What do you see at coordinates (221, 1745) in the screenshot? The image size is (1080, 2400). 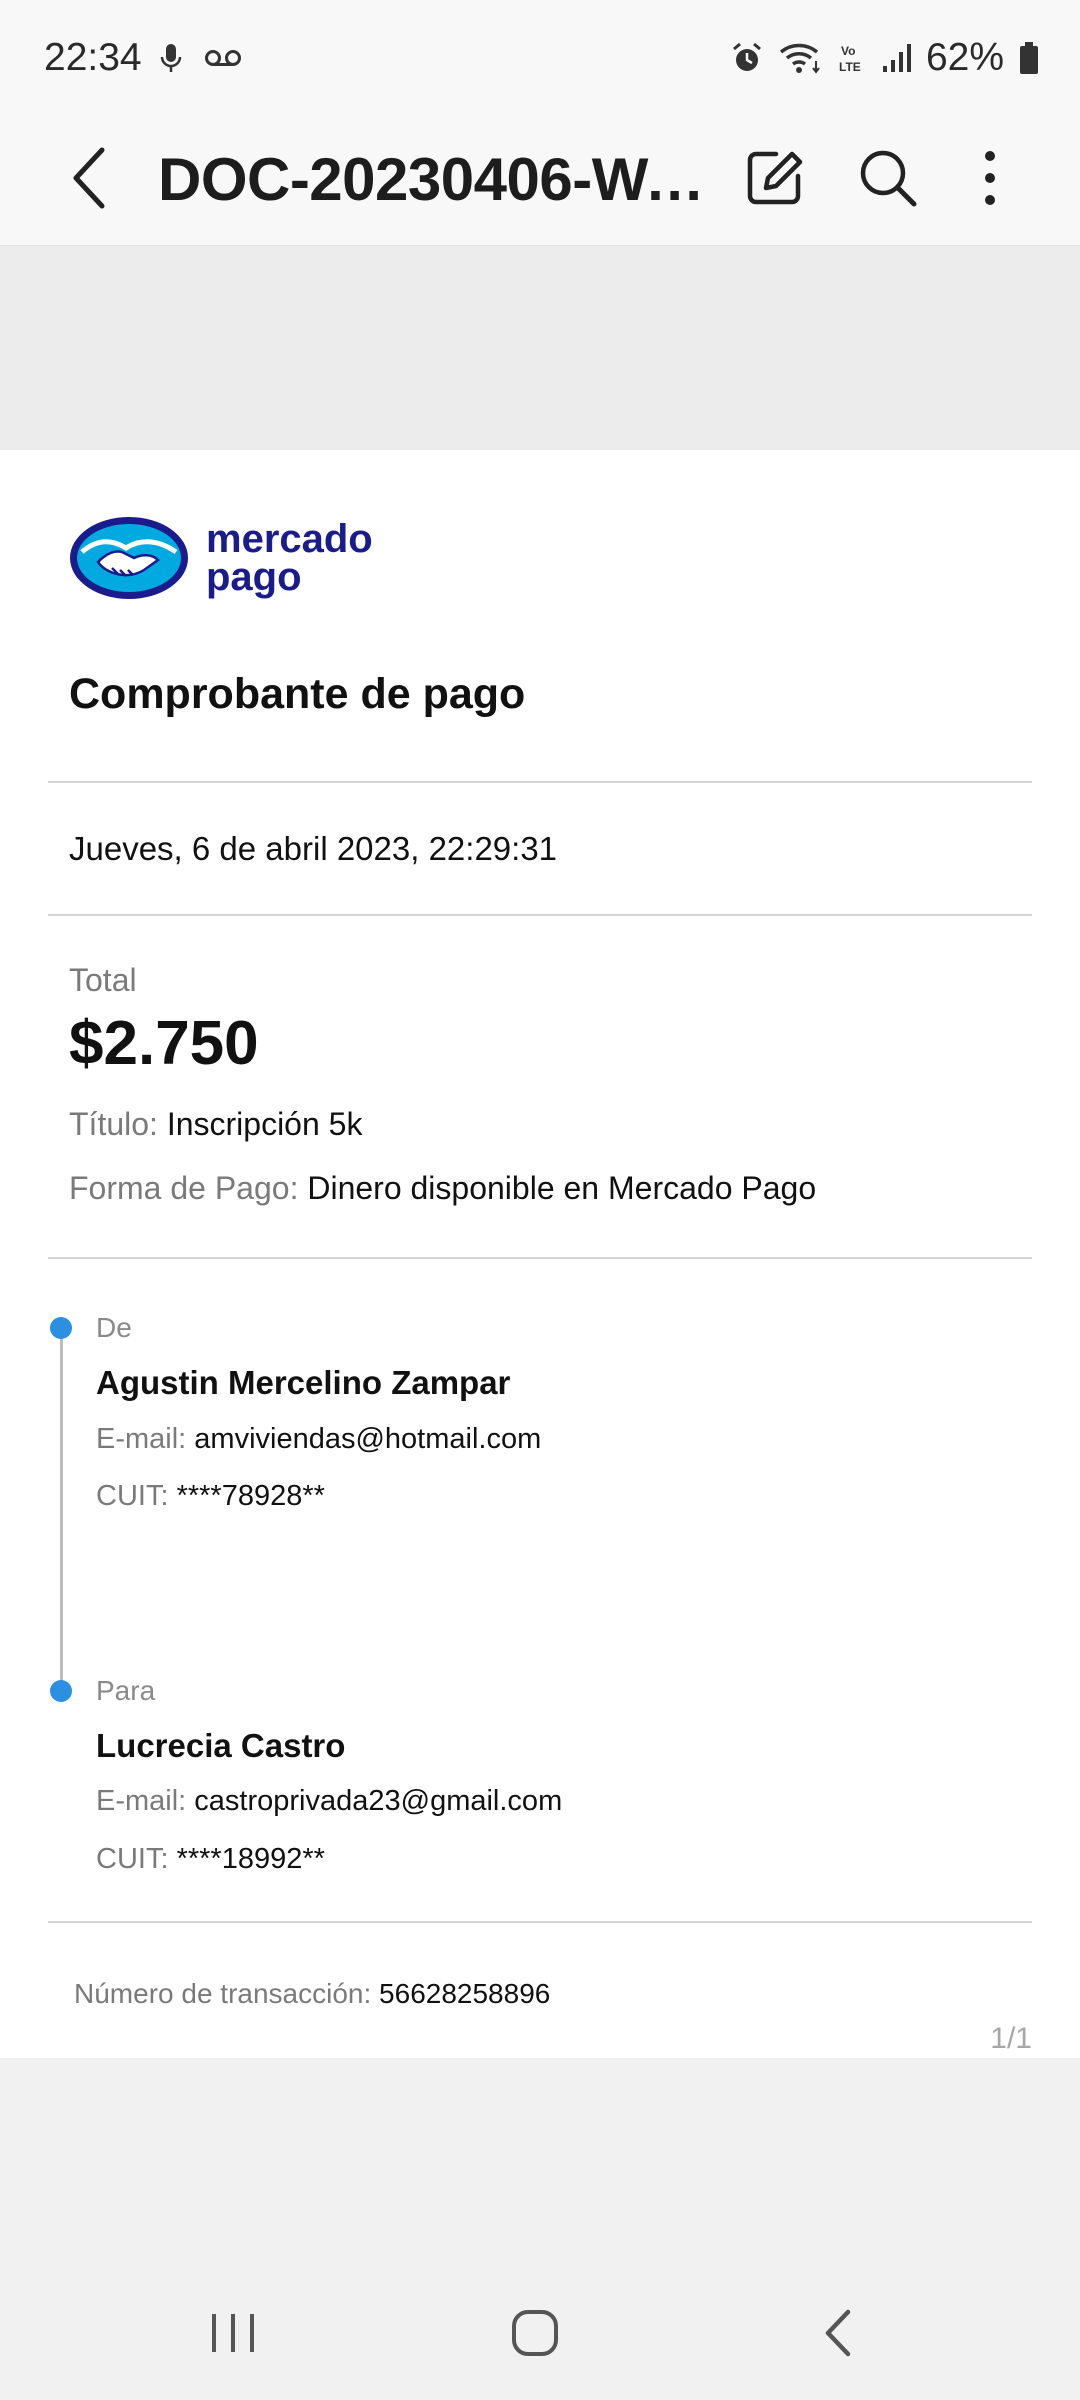 I see `to-name: Lucrecia Castro` at bounding box center [221, 1745].